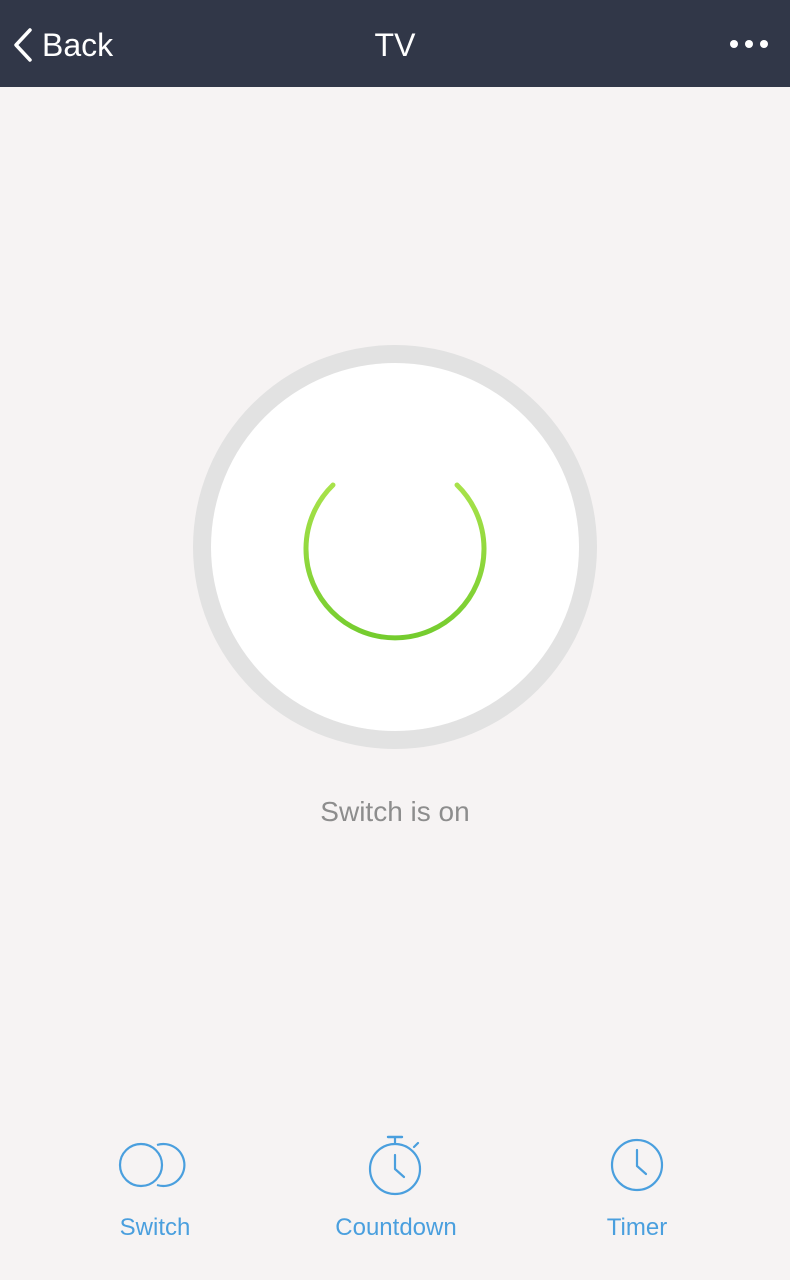 The width and height of the screenshot is (790, 1280). I want to click on clock-icon, so click(637, 1165).